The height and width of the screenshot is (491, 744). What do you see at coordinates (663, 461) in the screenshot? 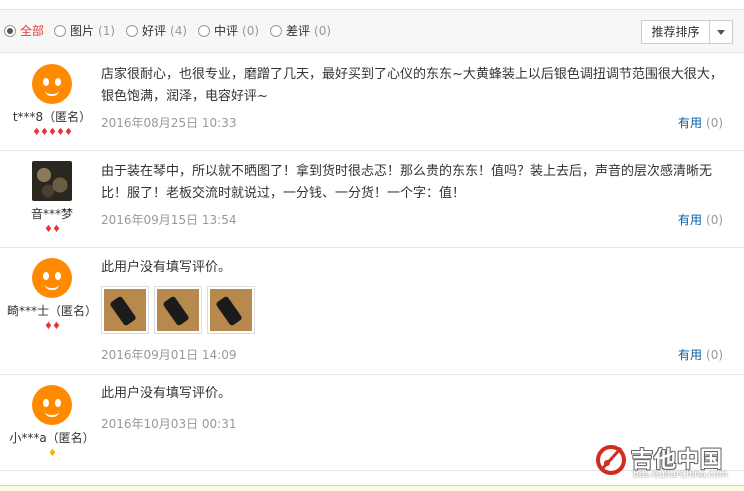
I see `guitarchina-watermark: 吉他中国 bbs.GuitarChina.com` at bounding box center [663, 461].